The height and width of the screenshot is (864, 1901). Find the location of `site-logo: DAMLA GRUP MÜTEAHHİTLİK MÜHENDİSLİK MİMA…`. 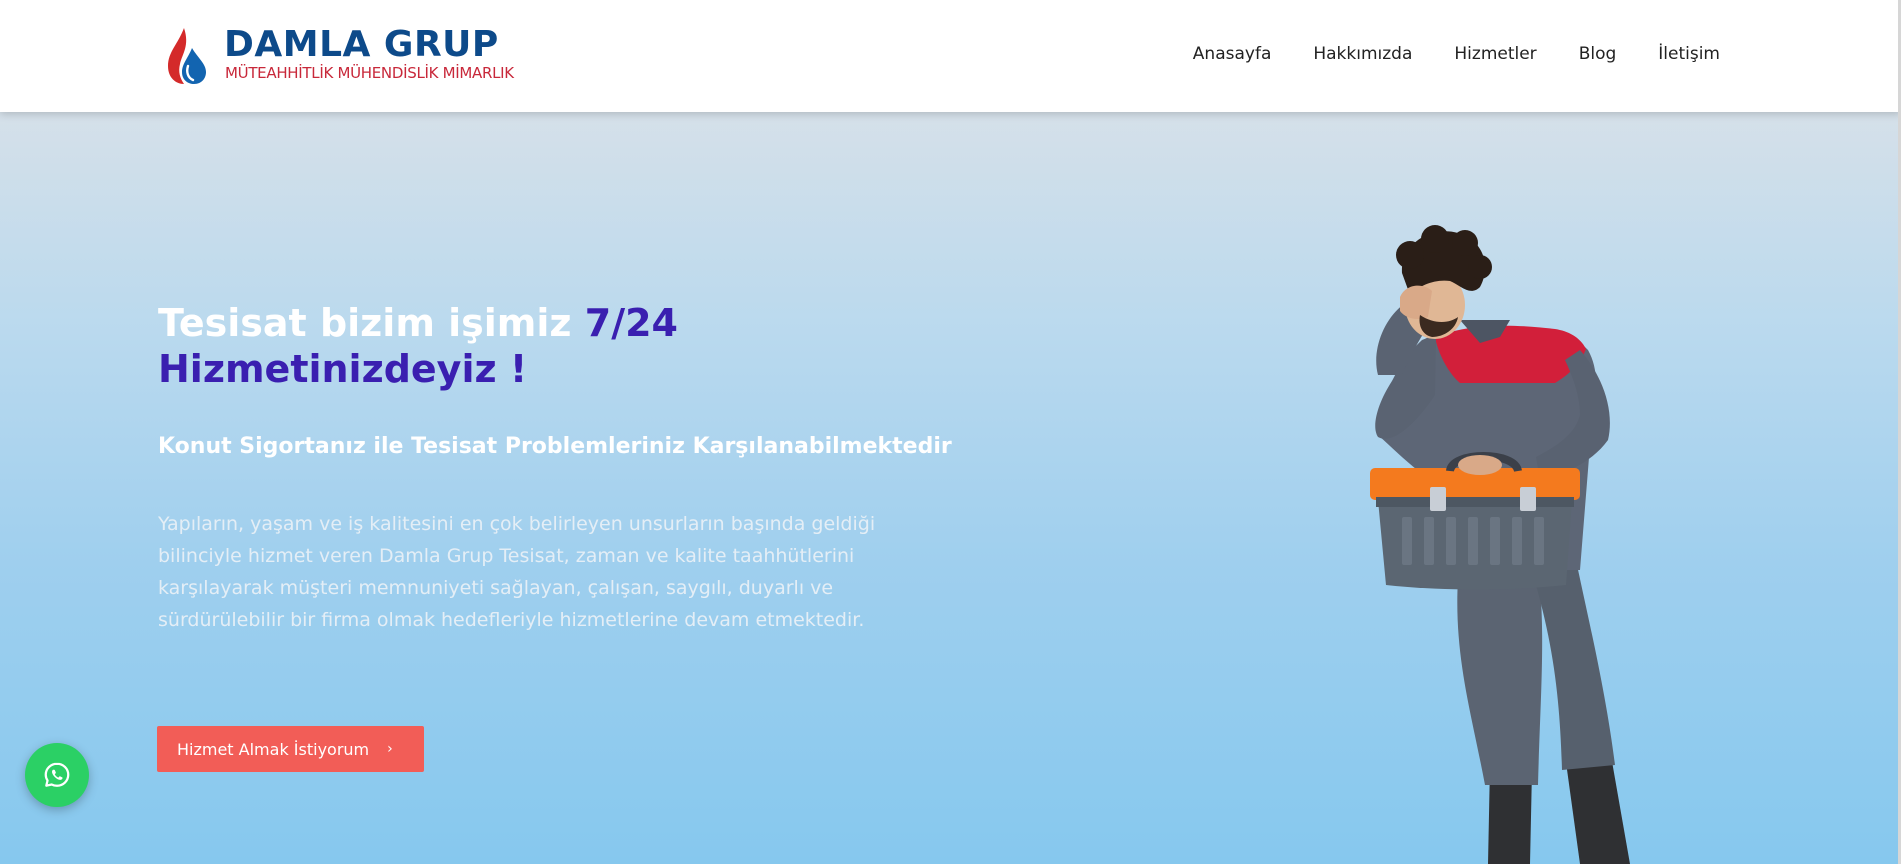

site-logo: DAMLA GRUP MÜTEAHHİTLİK MÜHENDİSLİK MİMA… is located at coordinates (338, 56).